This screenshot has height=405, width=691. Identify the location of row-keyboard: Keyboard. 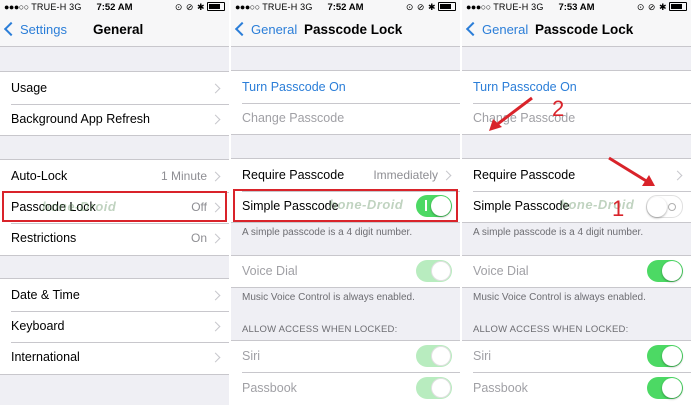
(114, 326).